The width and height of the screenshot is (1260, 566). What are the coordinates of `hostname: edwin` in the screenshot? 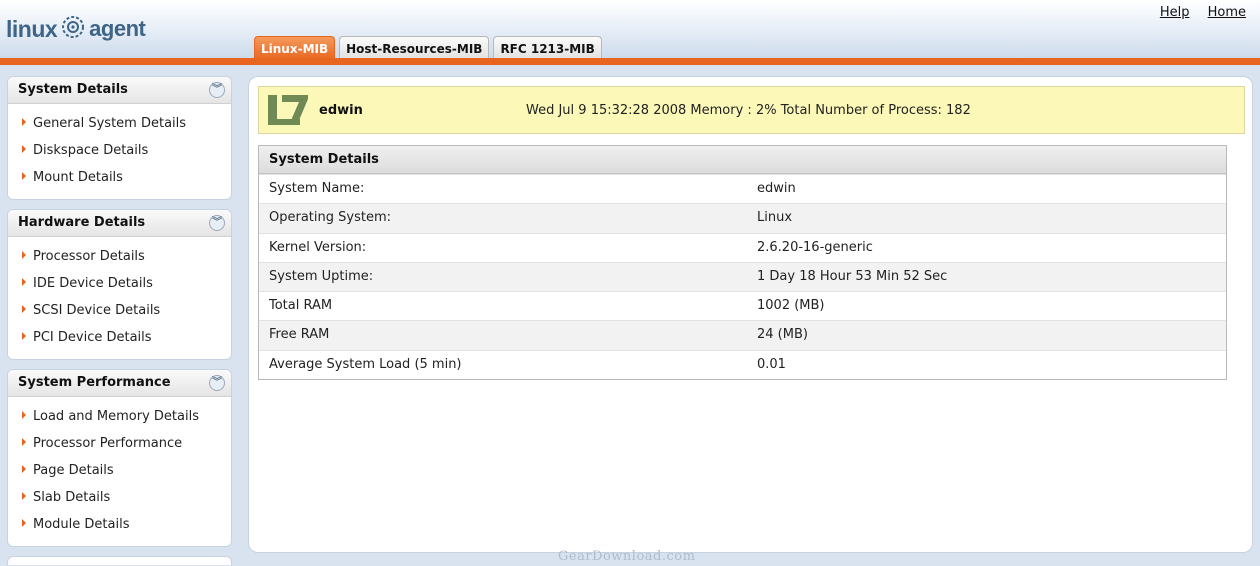 It's located at (341, 110).